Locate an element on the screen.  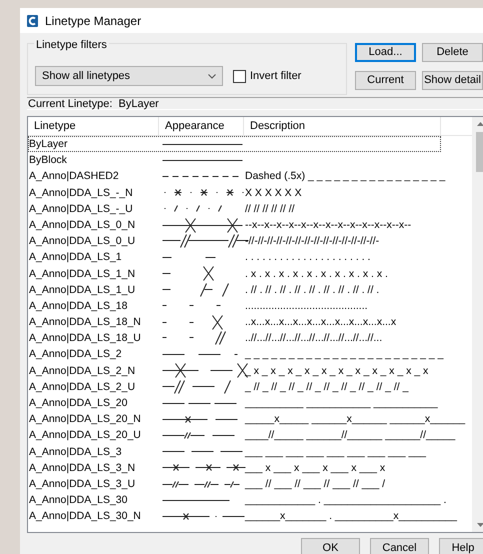
list-row: A_Anno|DDA_LS_-_N X X X X X X is located at coordinates (250, 192).